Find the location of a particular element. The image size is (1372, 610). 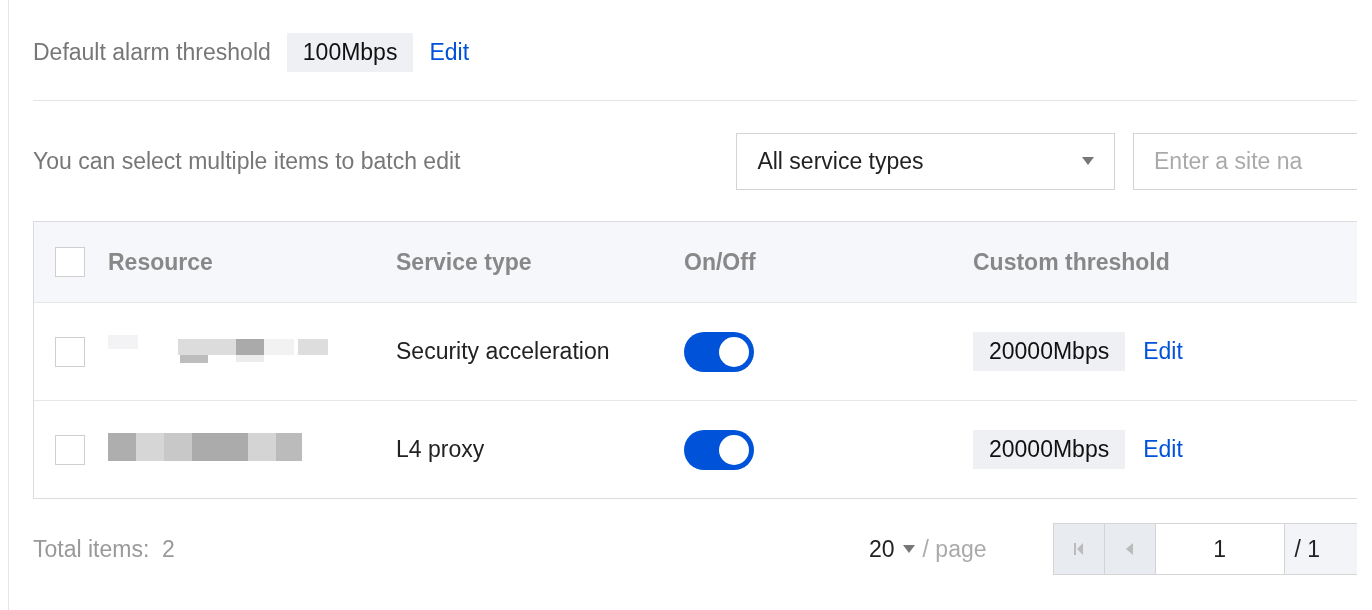

page-size-select: 20 is located at coordinates (892, 549).